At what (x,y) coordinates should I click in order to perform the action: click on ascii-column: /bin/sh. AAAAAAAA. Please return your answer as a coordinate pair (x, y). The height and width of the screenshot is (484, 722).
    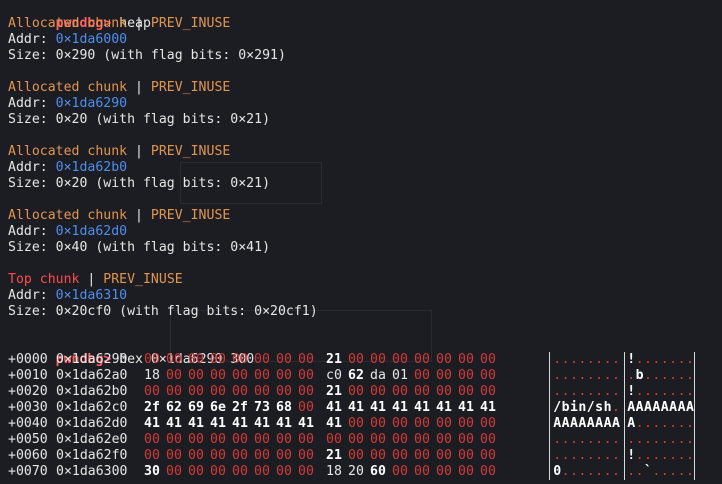
    Looking at the image, I should click on (622, 408).